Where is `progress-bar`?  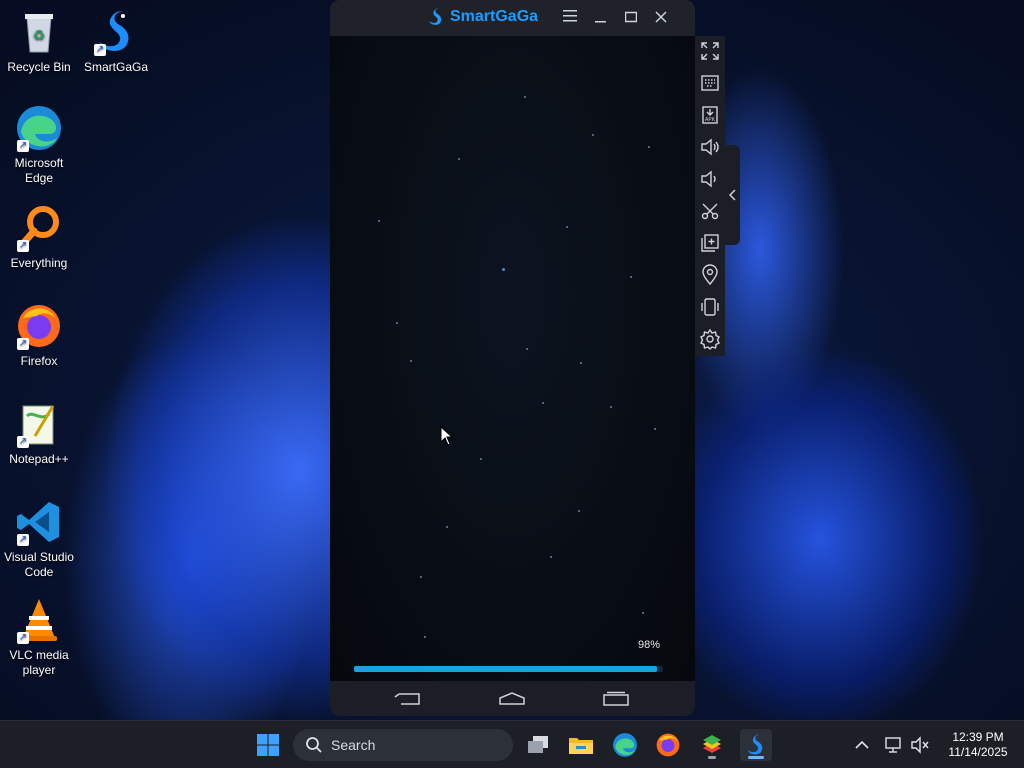 progress-bar is located at coordinates (508, 669).